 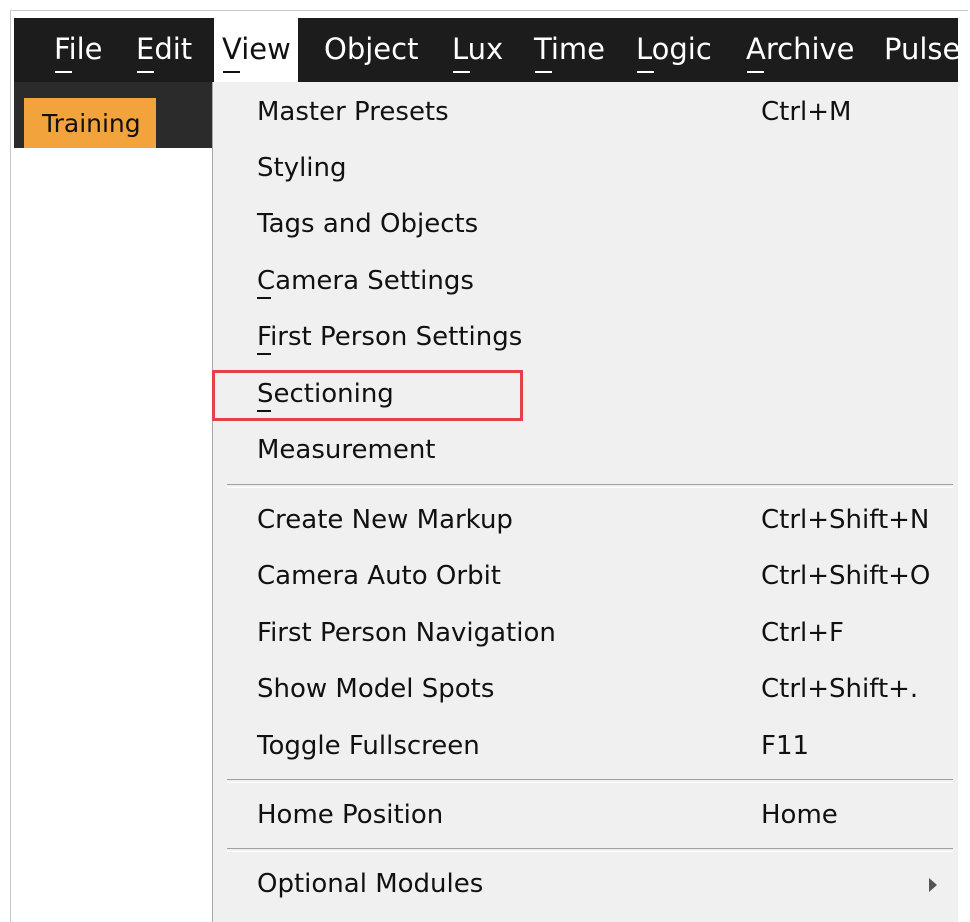 I want to click on menu-item-home-position: Home Position Home, so click(x=586, y=815).